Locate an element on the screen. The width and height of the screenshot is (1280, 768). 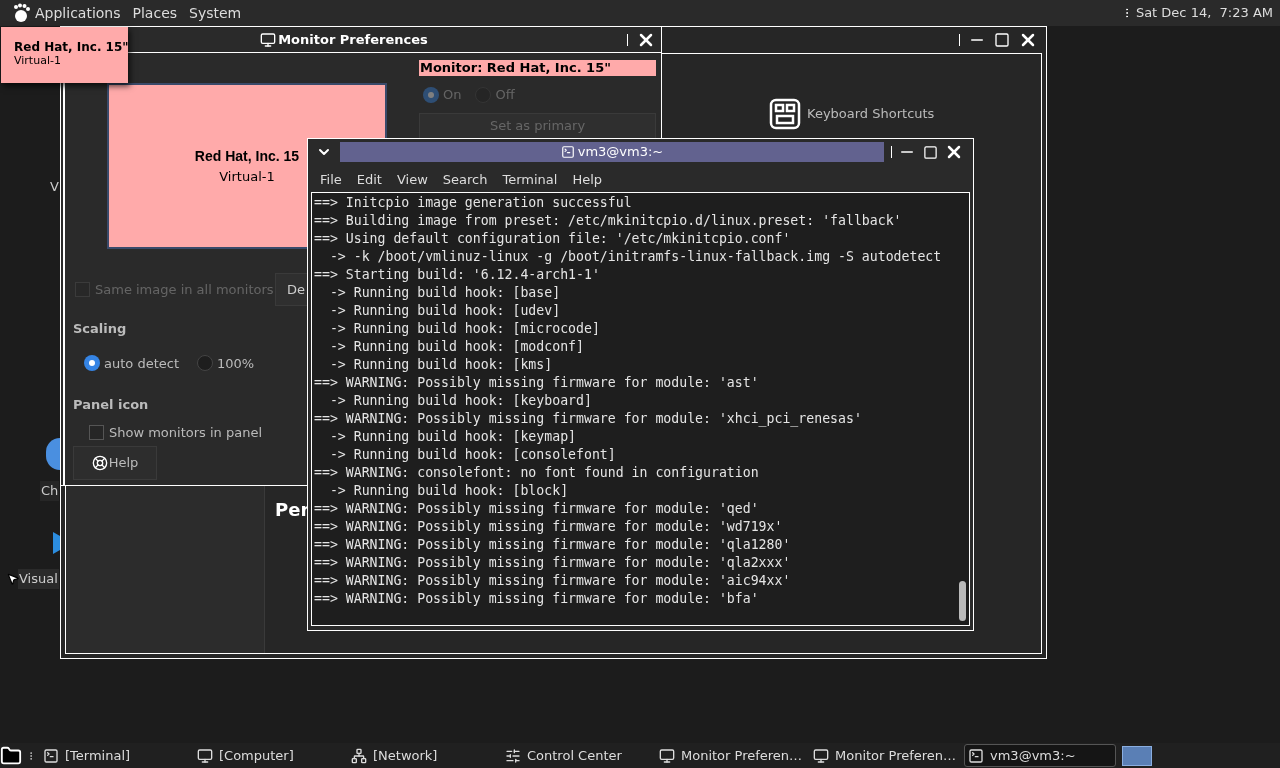
menu-item: Terminal is located at coordinates (530, 180).